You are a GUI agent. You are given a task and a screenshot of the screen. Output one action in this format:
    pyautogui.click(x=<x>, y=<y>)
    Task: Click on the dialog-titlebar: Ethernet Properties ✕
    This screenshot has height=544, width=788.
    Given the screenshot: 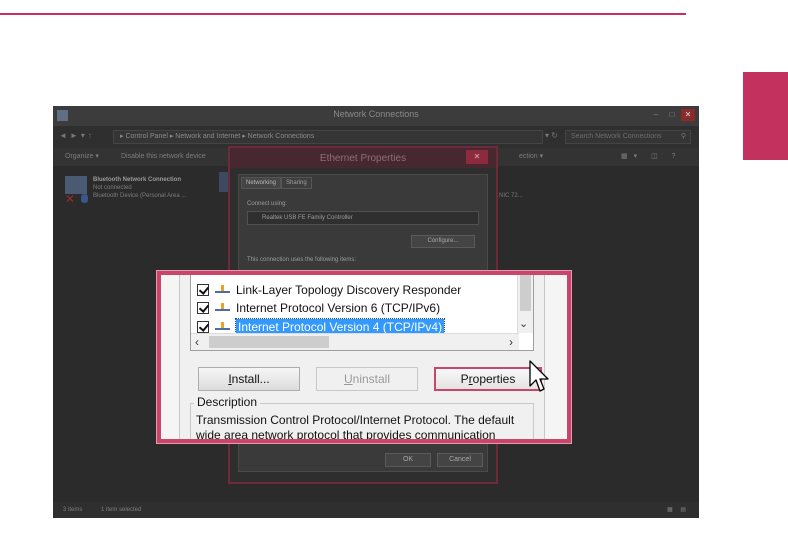 What is the action you would take?
    pyautogui.click(x=363, y=158)
    